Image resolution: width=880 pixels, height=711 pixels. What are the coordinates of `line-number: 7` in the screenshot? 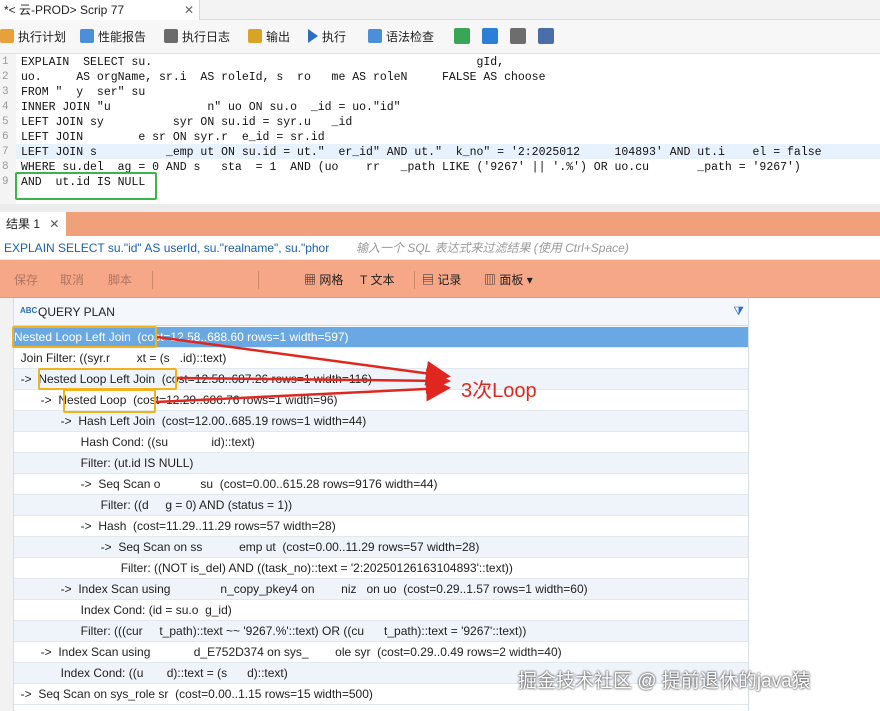 It's located at (5, 152).